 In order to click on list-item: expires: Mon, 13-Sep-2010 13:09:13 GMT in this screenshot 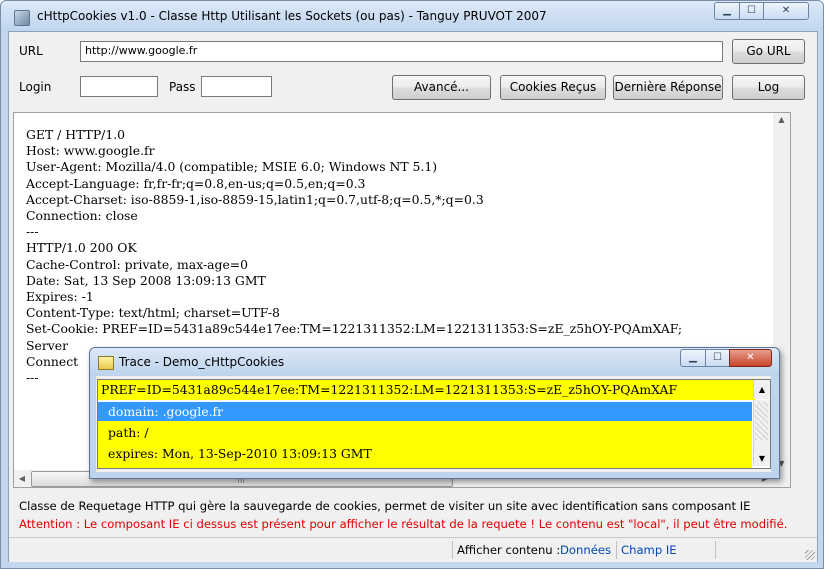, I will do `click(425, 453)`.